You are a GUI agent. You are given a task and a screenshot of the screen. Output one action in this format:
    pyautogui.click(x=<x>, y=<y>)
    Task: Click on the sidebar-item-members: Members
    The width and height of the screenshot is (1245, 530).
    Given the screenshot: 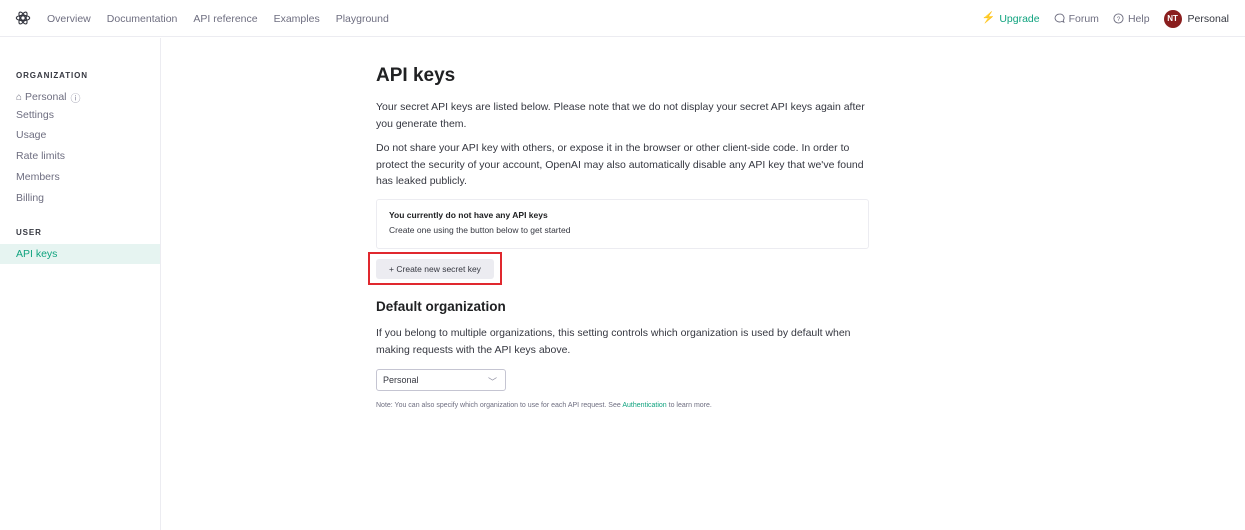 What is the action you would take?
    pyautogui.click(x=80, y=177)
    